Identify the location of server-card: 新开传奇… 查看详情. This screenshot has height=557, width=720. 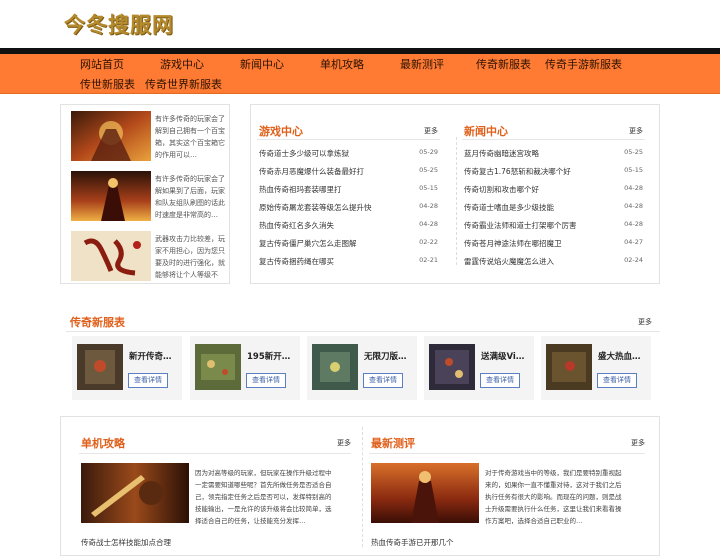
(127, 368).